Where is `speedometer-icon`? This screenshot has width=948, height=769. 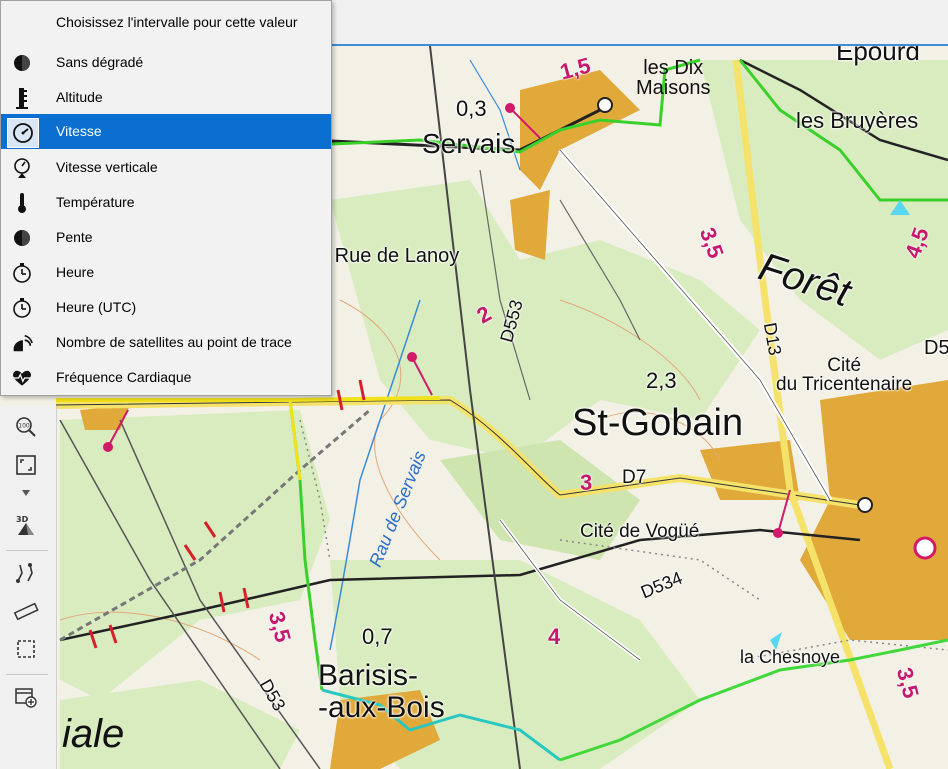 speedometer-icon is located at coordinates (23, 133).